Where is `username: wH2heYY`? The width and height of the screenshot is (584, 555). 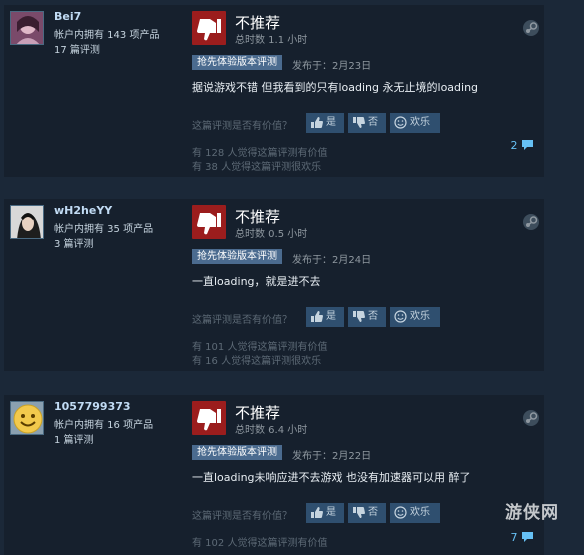 username: wH2heYY is located at coordinates (83, 210).